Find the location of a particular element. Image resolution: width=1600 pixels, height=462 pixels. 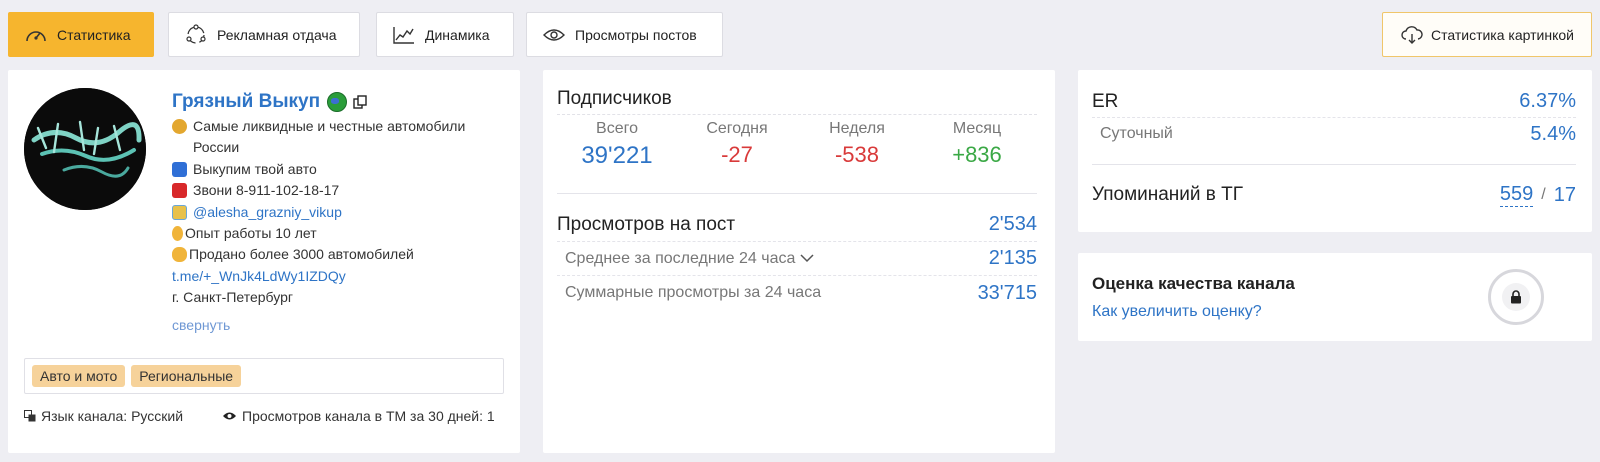

mentions-value: 559 is located at coordinates (1516, 195).